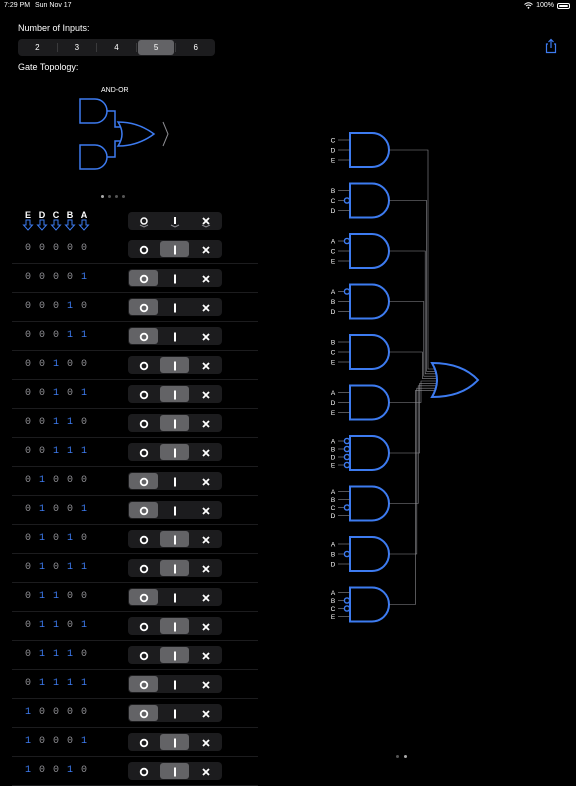 Image resolution: width=576 pixels, height=786 pixels. I want to click on inputs-option-3: 3, so click(77, 47).